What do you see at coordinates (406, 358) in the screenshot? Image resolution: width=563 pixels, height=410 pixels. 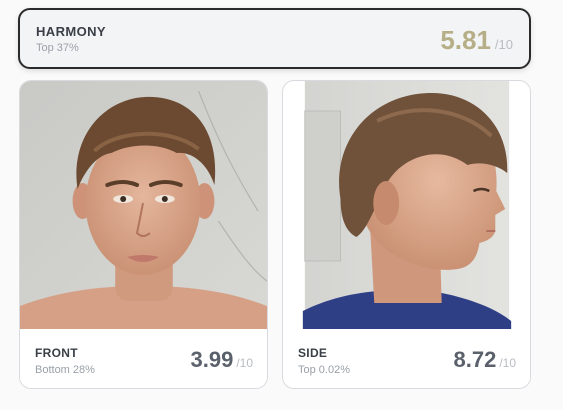 I see `side-card-footer: SIDE Top 0.02% 8.72 /10` at bounding box center [406, 358].